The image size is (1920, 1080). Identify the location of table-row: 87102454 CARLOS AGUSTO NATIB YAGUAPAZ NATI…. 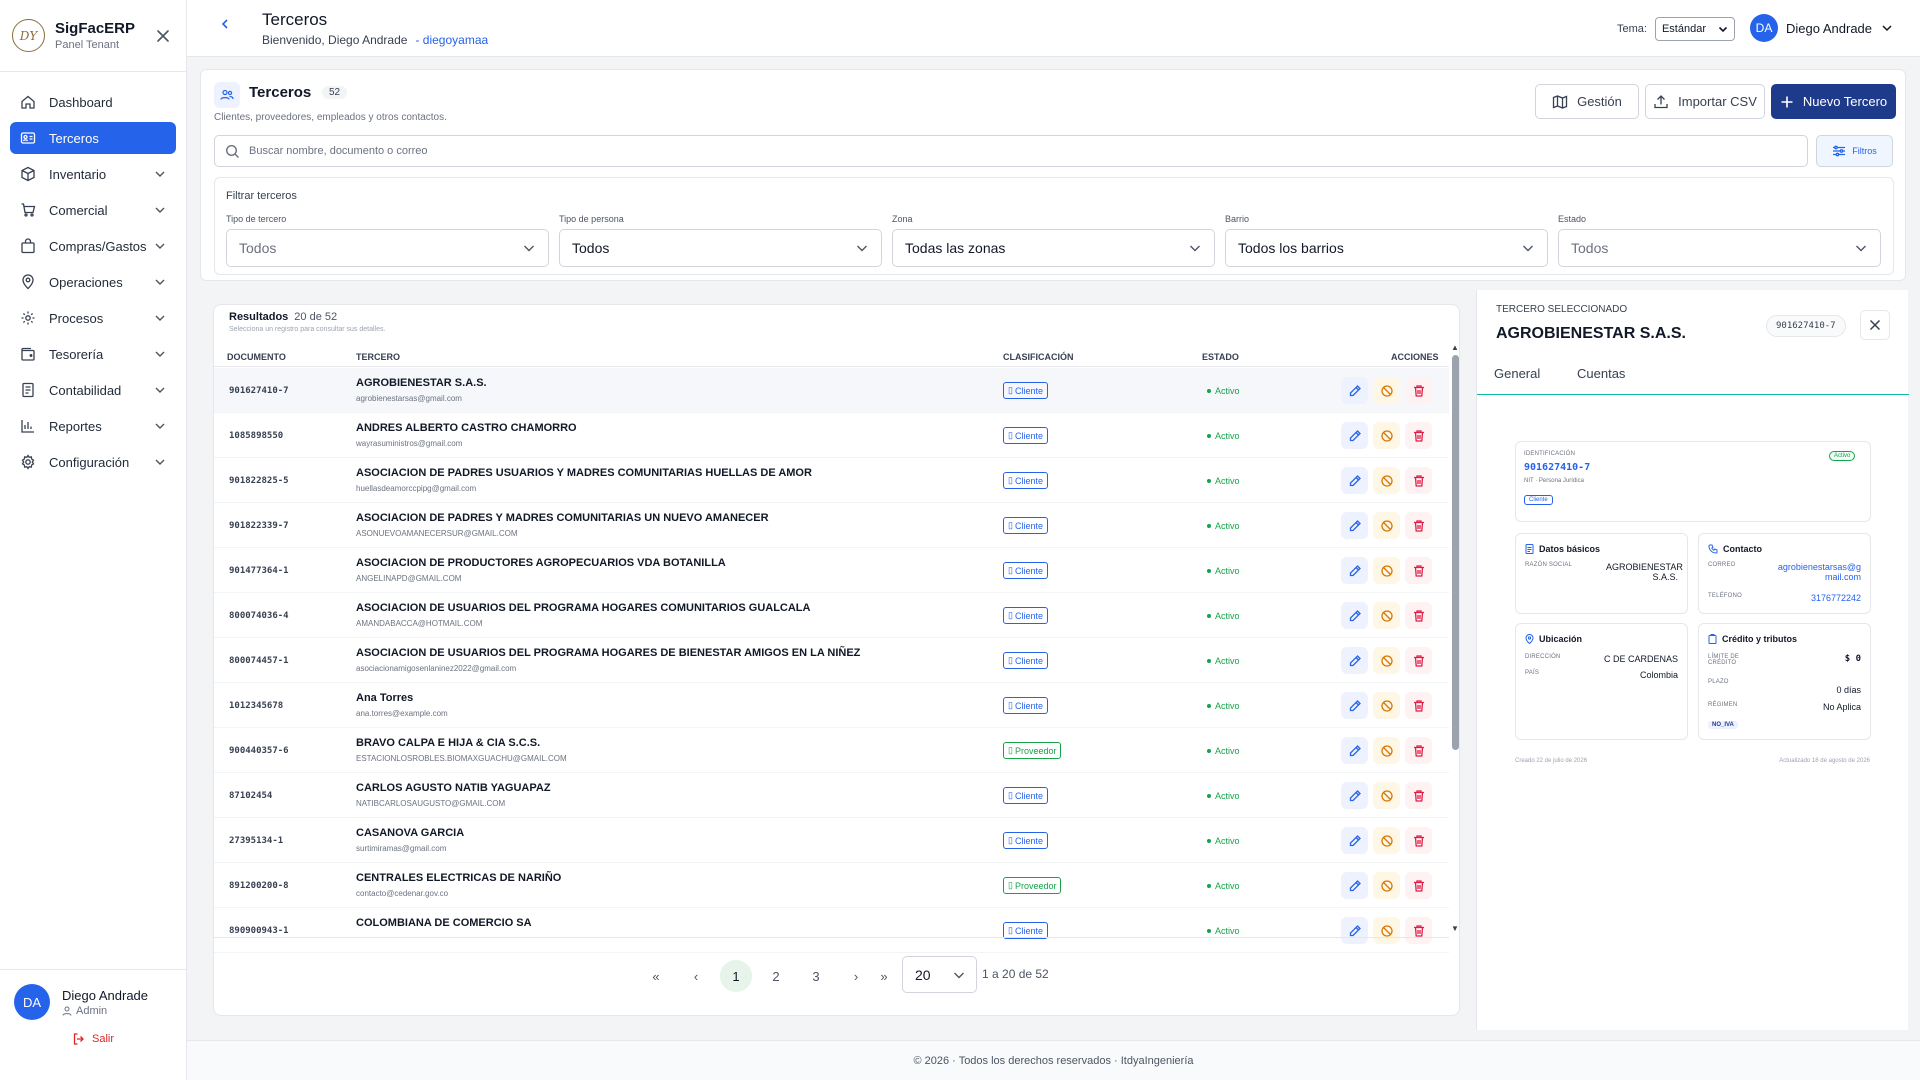
(831, 795).